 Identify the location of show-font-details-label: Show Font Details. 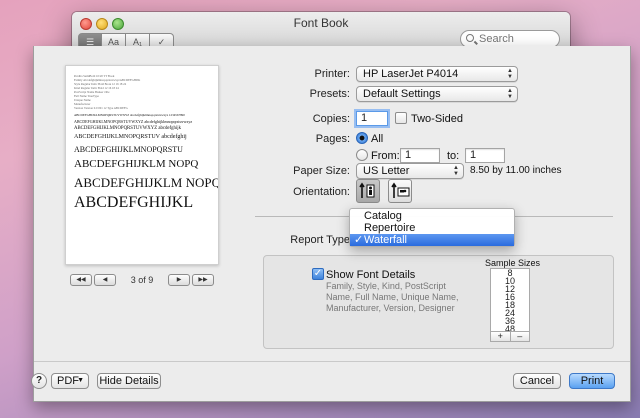
(371, 275).